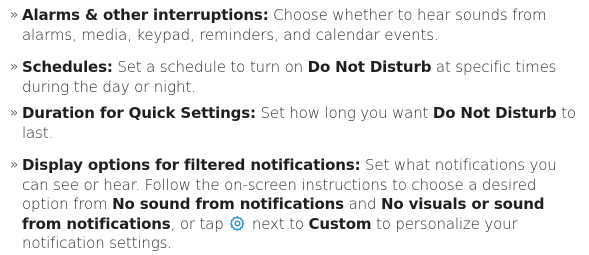  Describe the element at coordinates (362, 204) in the screenshot. I see `item-body: and` at that location.